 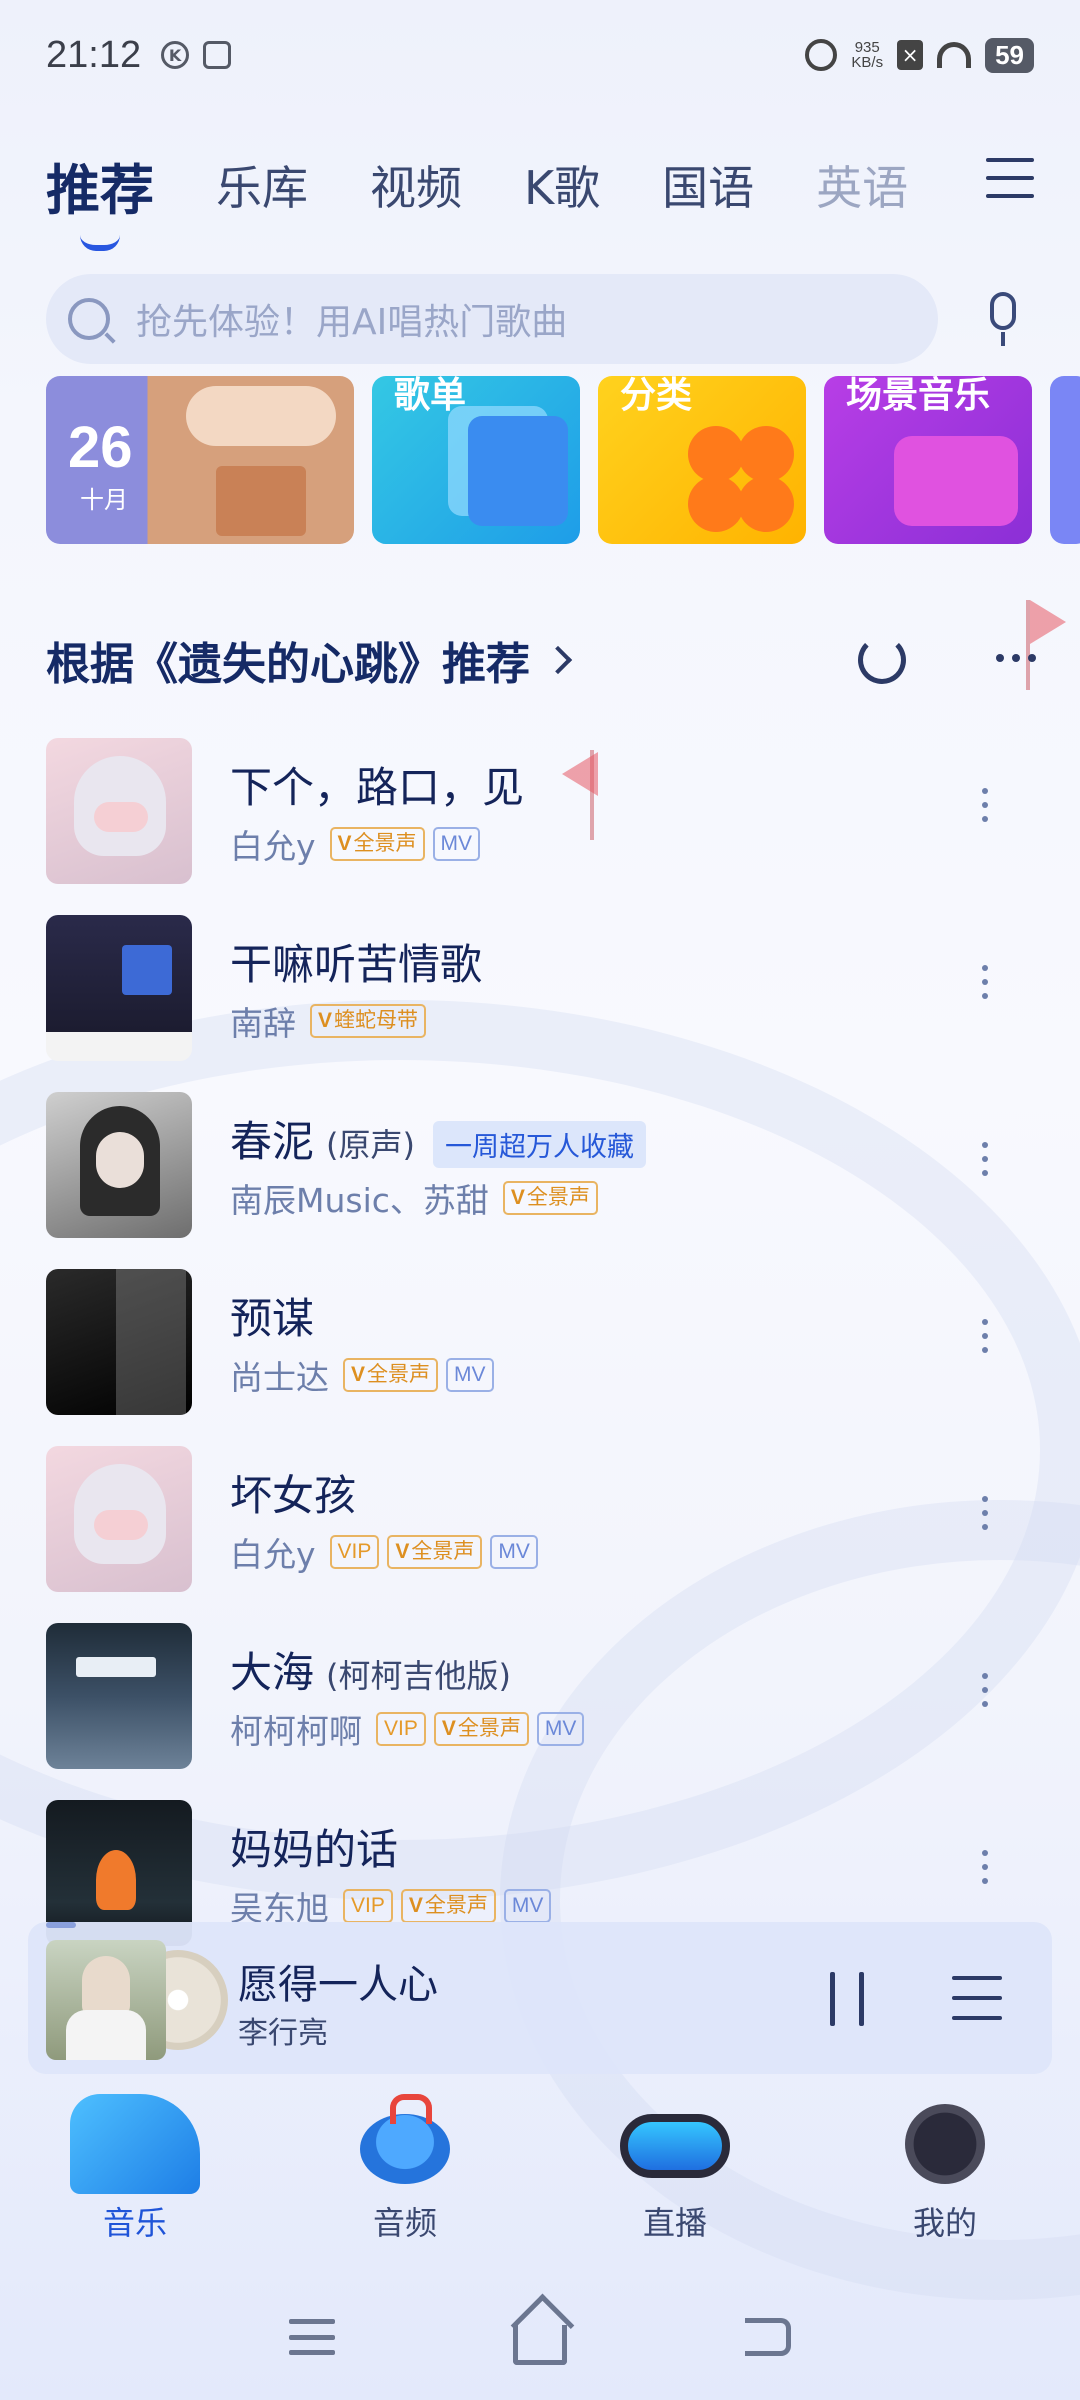 What do you see at coordinates (370, 1145) in the screenshot?
I see `song-version: (原声)` at bounding box center [370, 1145].